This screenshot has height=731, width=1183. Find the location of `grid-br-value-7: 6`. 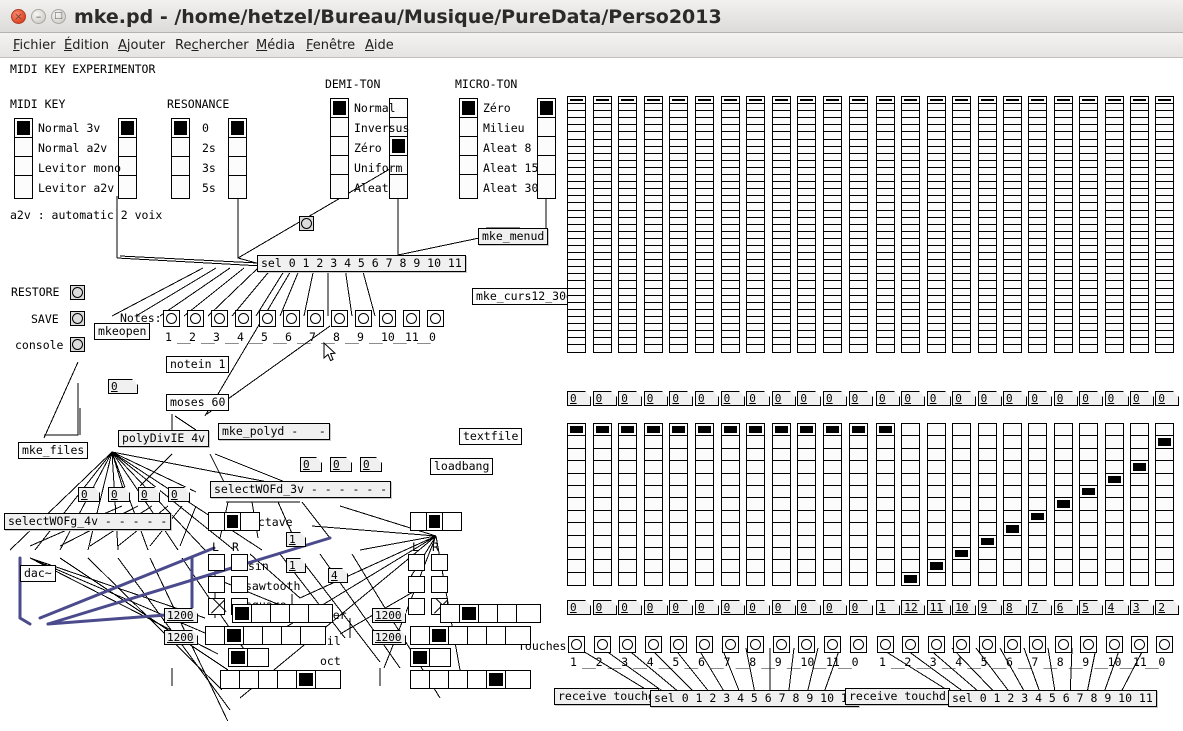

grid-br-value-7: 6 is located at coordinates (1065, 608).